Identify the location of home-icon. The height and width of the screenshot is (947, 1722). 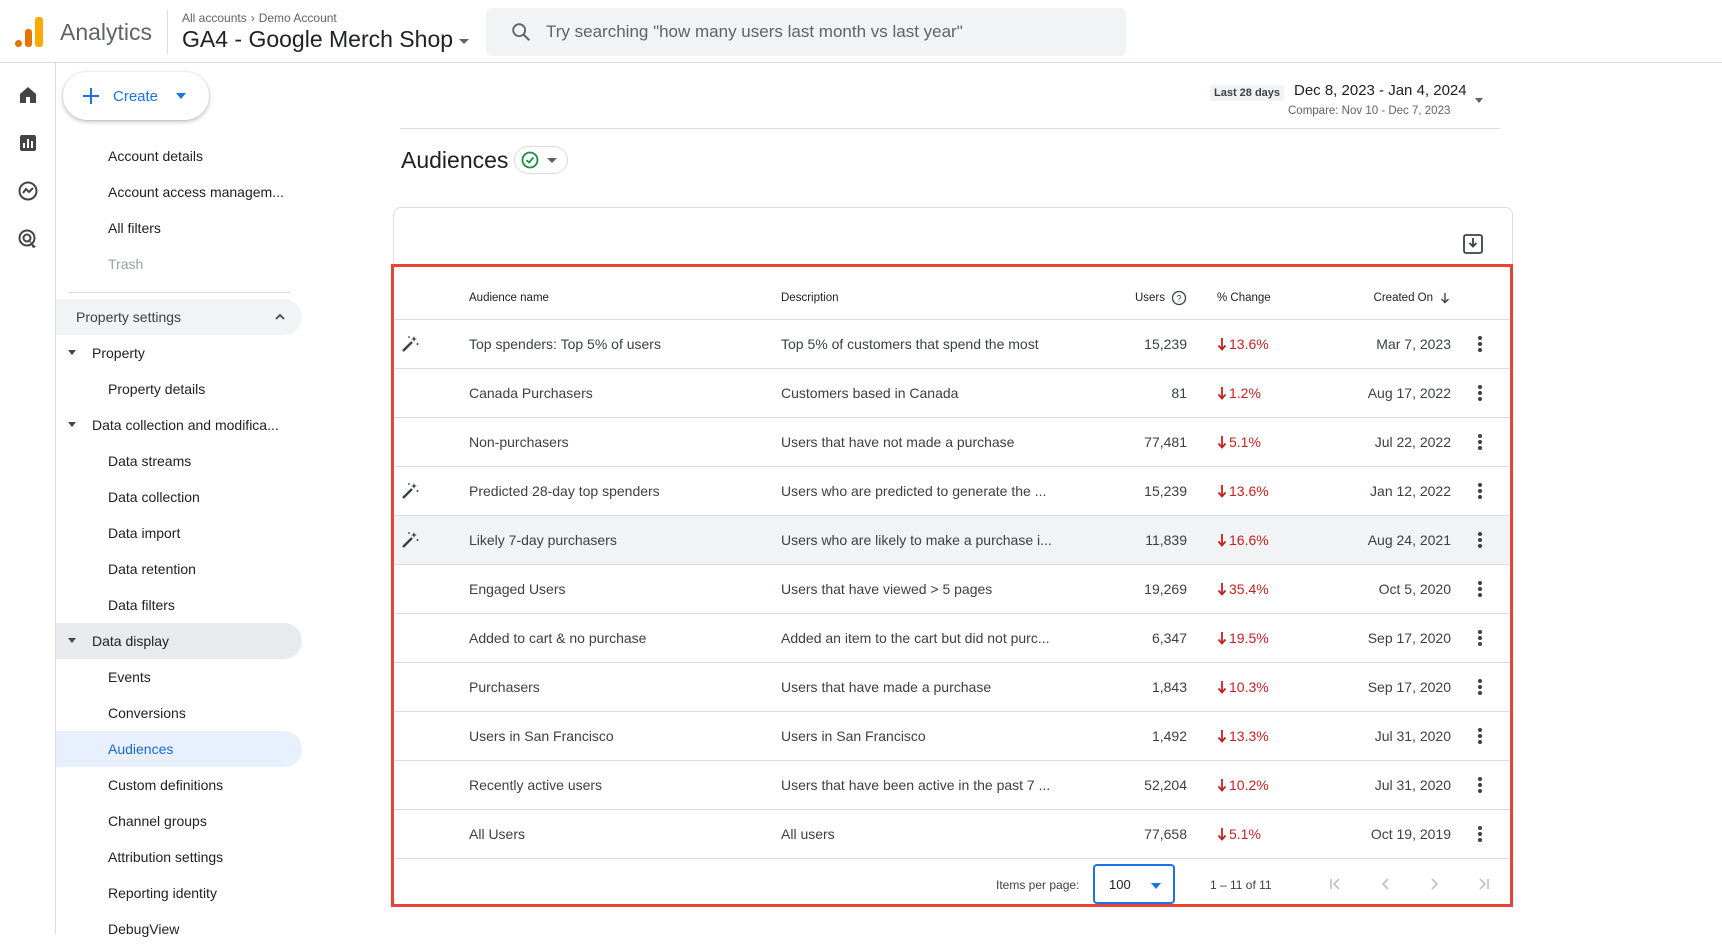
(28, 95).